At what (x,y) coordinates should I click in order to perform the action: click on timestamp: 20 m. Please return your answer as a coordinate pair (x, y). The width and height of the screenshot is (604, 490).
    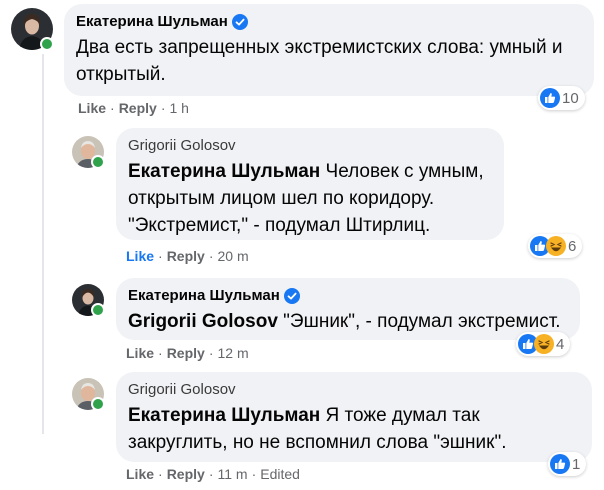
    Looking at the image, I should click on (232, 256).